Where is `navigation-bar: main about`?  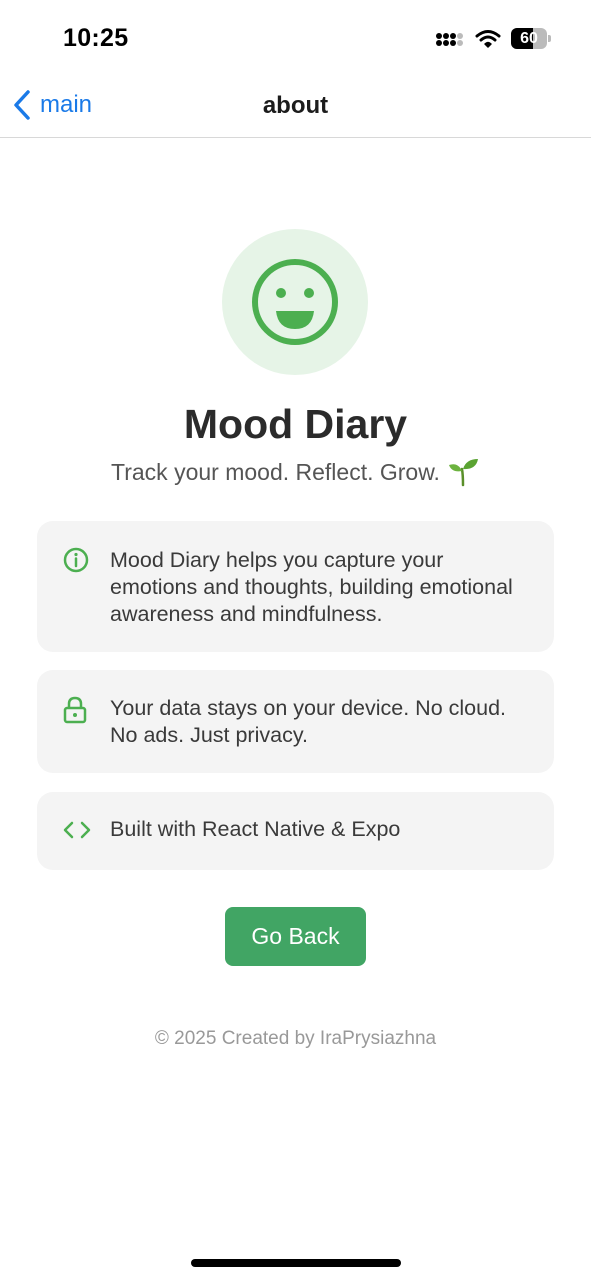
navigation-bar: main about is located at coordinates (295, 109).